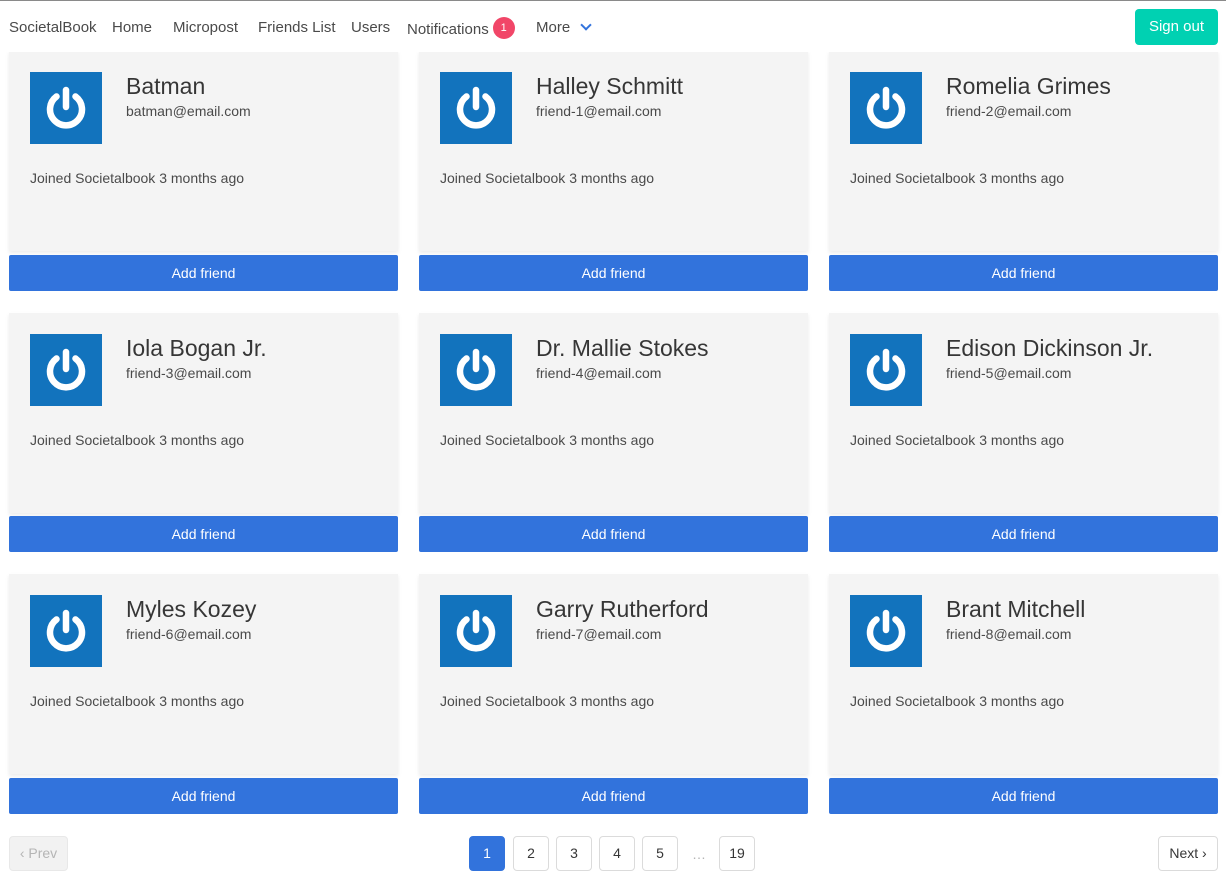 The width and height of the screenshot is (1226, 879). I want to click on nav-users: Users, so click(370, 27).